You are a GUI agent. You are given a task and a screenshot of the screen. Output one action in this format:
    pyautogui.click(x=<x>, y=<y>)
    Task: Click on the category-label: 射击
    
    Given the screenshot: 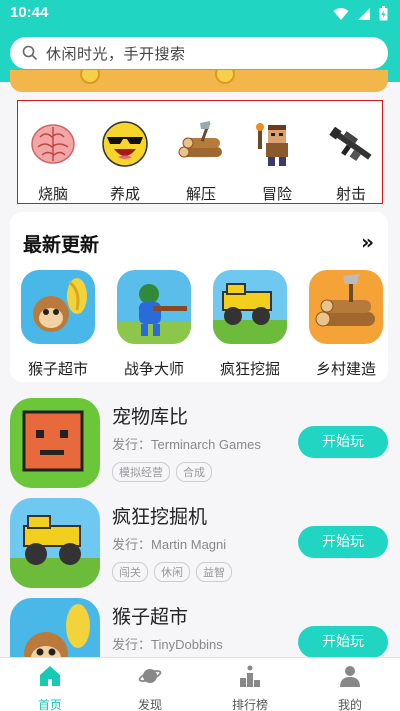 What is the action you would take?
    pyautogui.click(x=350, y=194)
    